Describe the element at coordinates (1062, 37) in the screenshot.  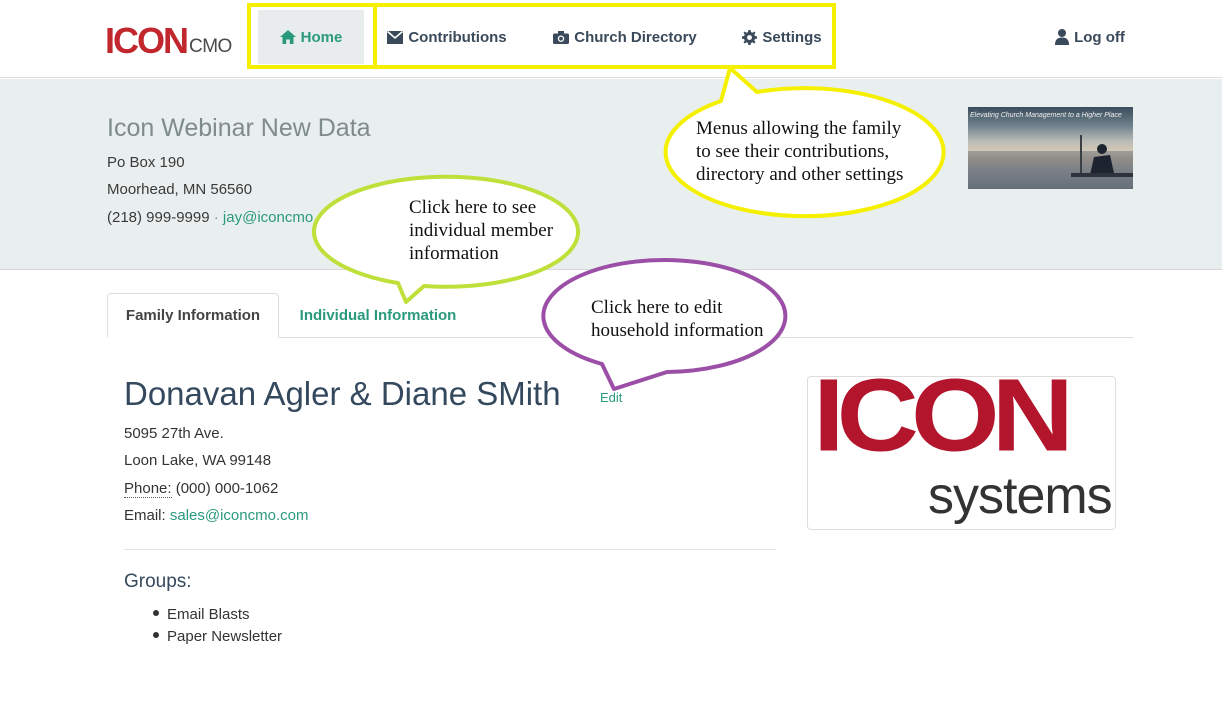
I see `user-icon` at that location.